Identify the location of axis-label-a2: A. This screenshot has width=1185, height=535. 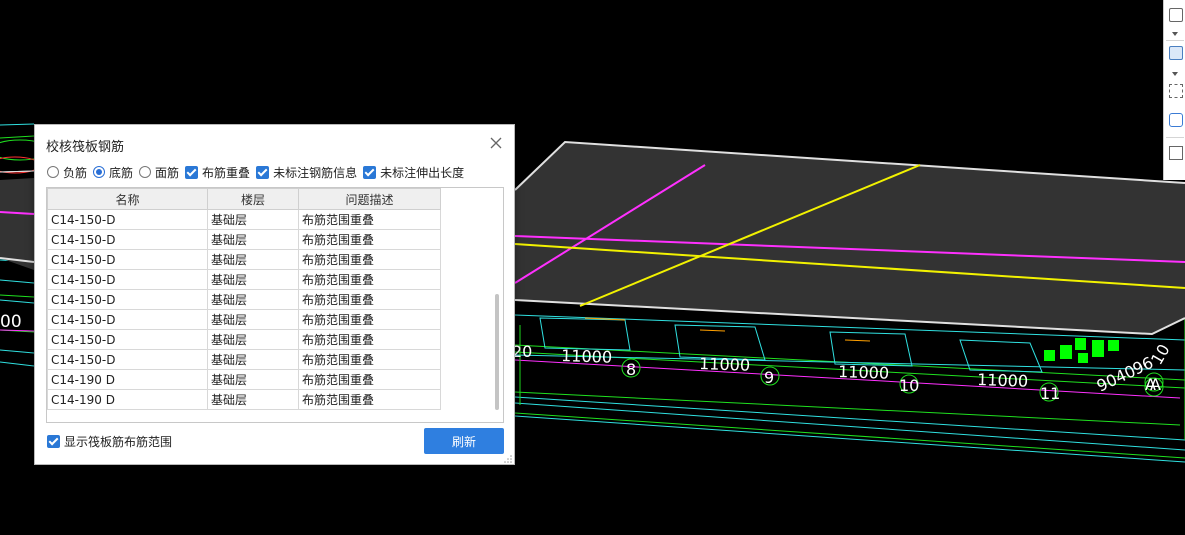
(1155, 384).